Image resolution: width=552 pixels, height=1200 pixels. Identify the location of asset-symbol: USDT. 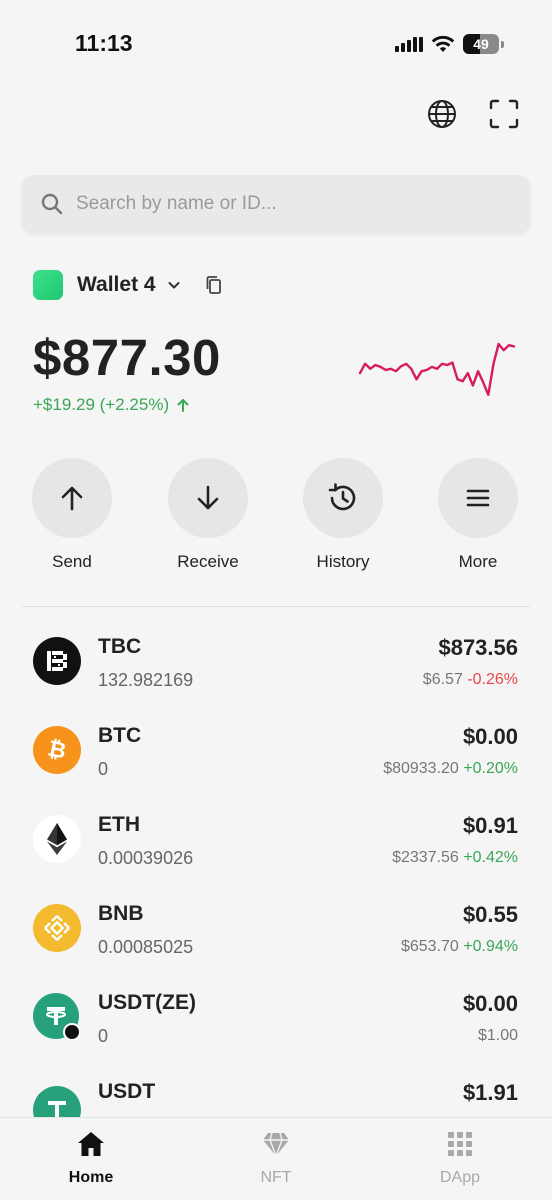
(127, 1091).